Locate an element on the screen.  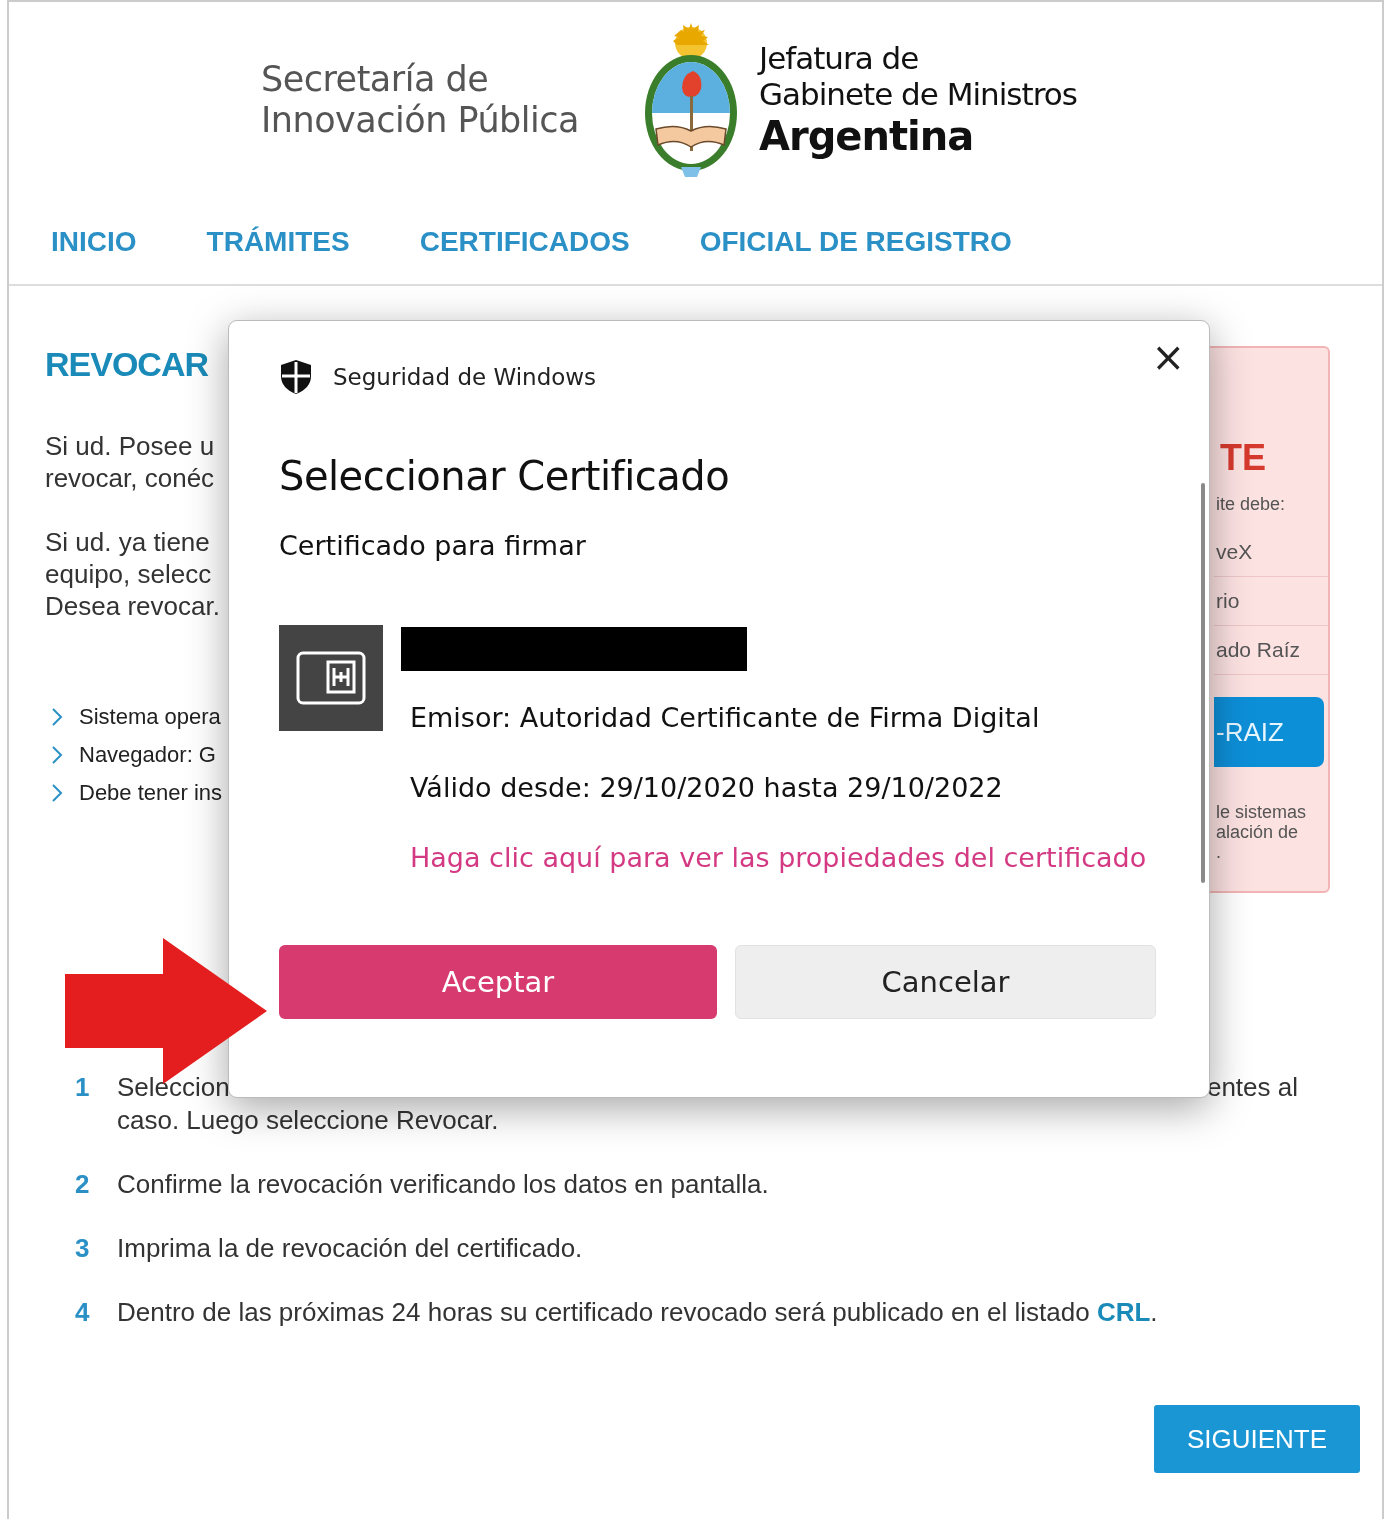
certificate-validity: Válido desde: 29/10/2020 hasta 29/10/2022 is located at coordinates (707, 788).